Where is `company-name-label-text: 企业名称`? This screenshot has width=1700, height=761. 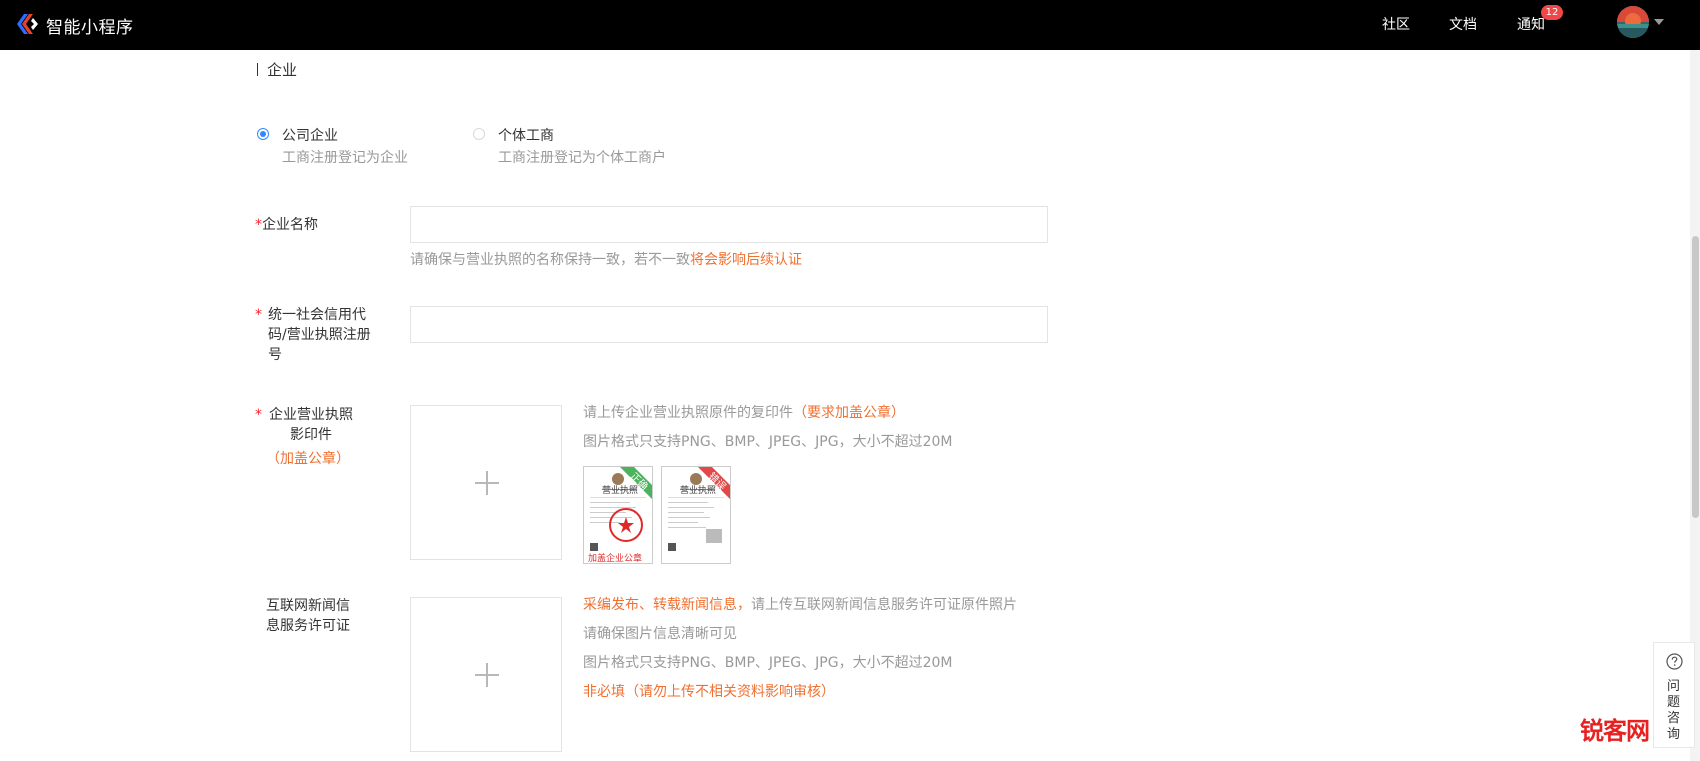
company-name-label-text: 企业名称 is located at coordinates (290, 225).